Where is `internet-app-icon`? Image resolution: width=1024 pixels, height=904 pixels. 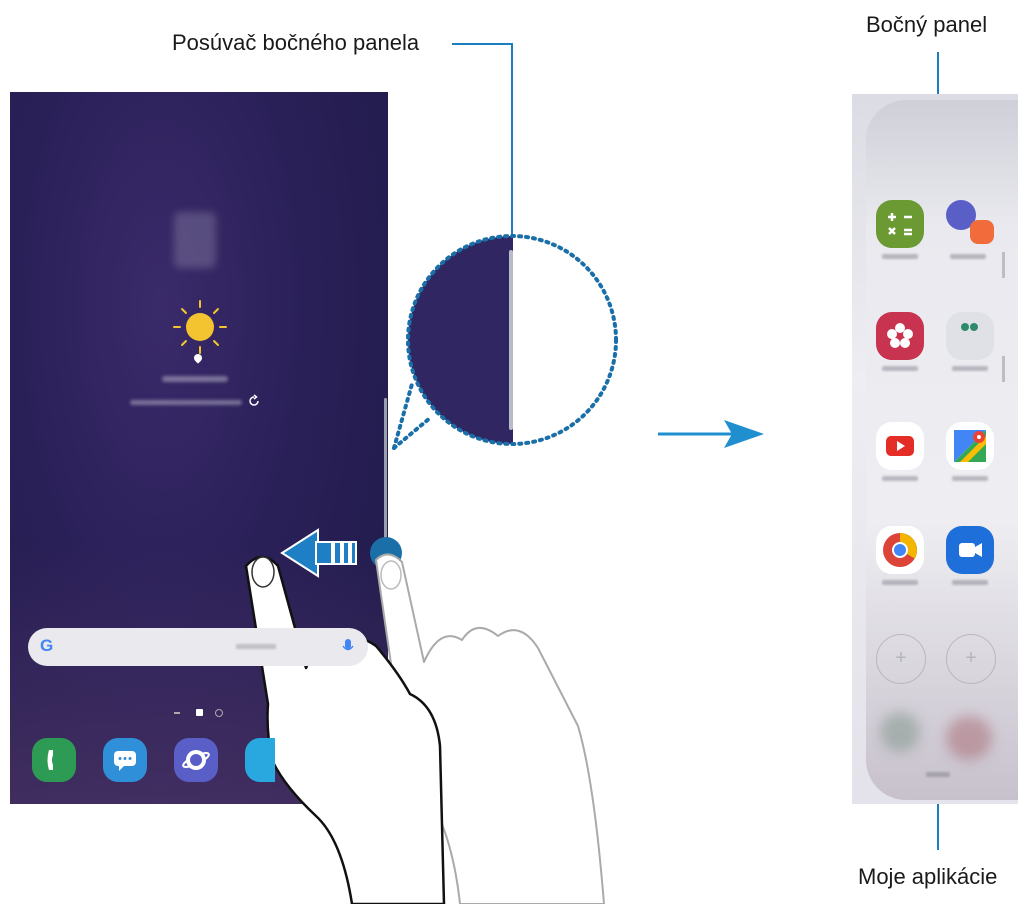
internet-app-icon is located at coordinates (196, 760).